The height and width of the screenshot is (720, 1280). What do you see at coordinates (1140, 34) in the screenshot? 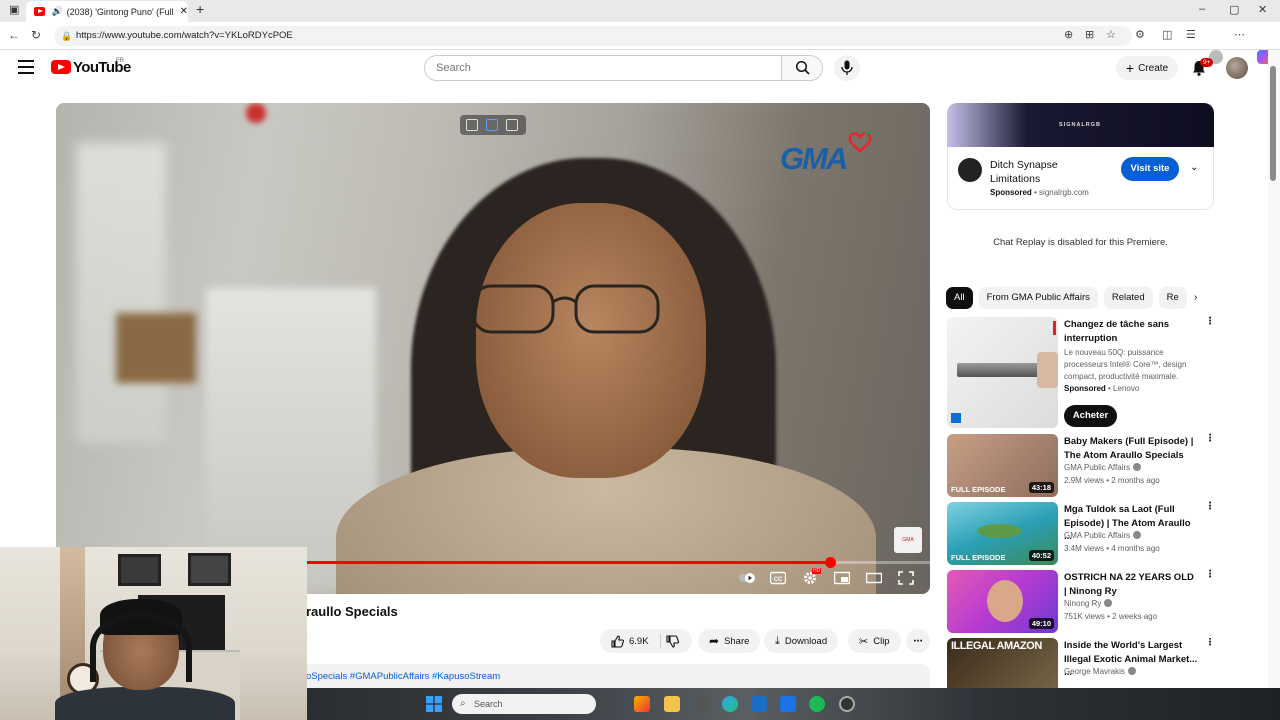
I see `extensions-icon: ⚙` at bounding box center [1140, 34].